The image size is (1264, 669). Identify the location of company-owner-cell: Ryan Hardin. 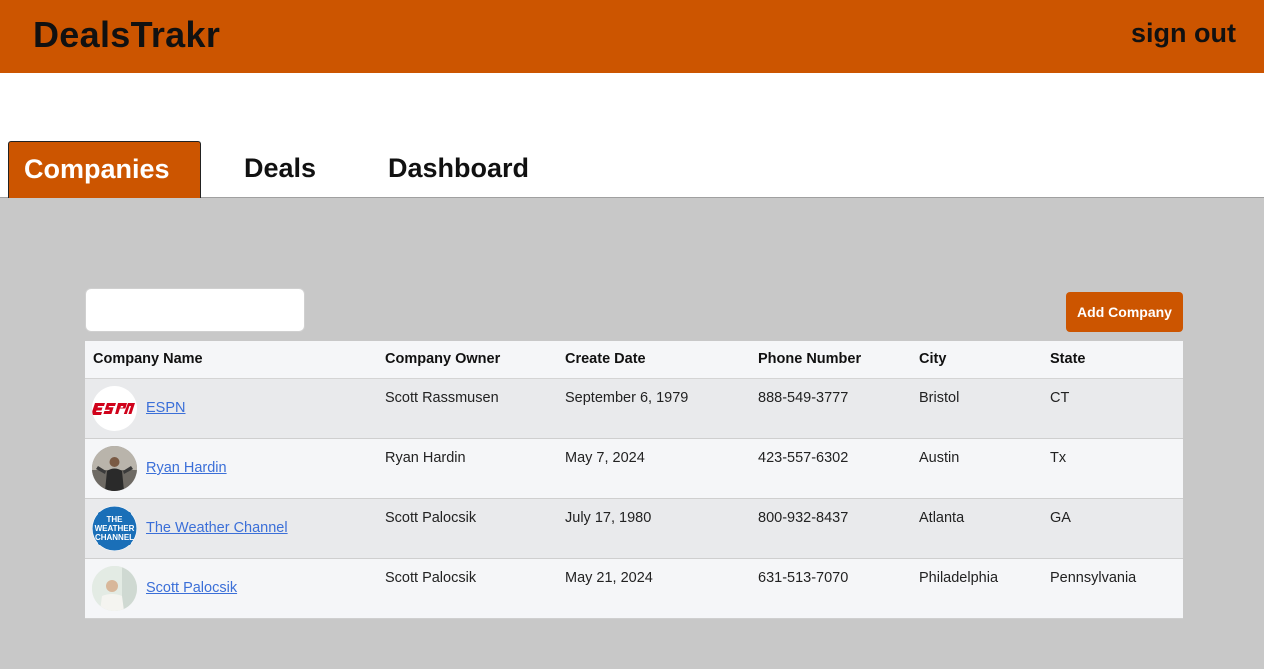
(467, 468).